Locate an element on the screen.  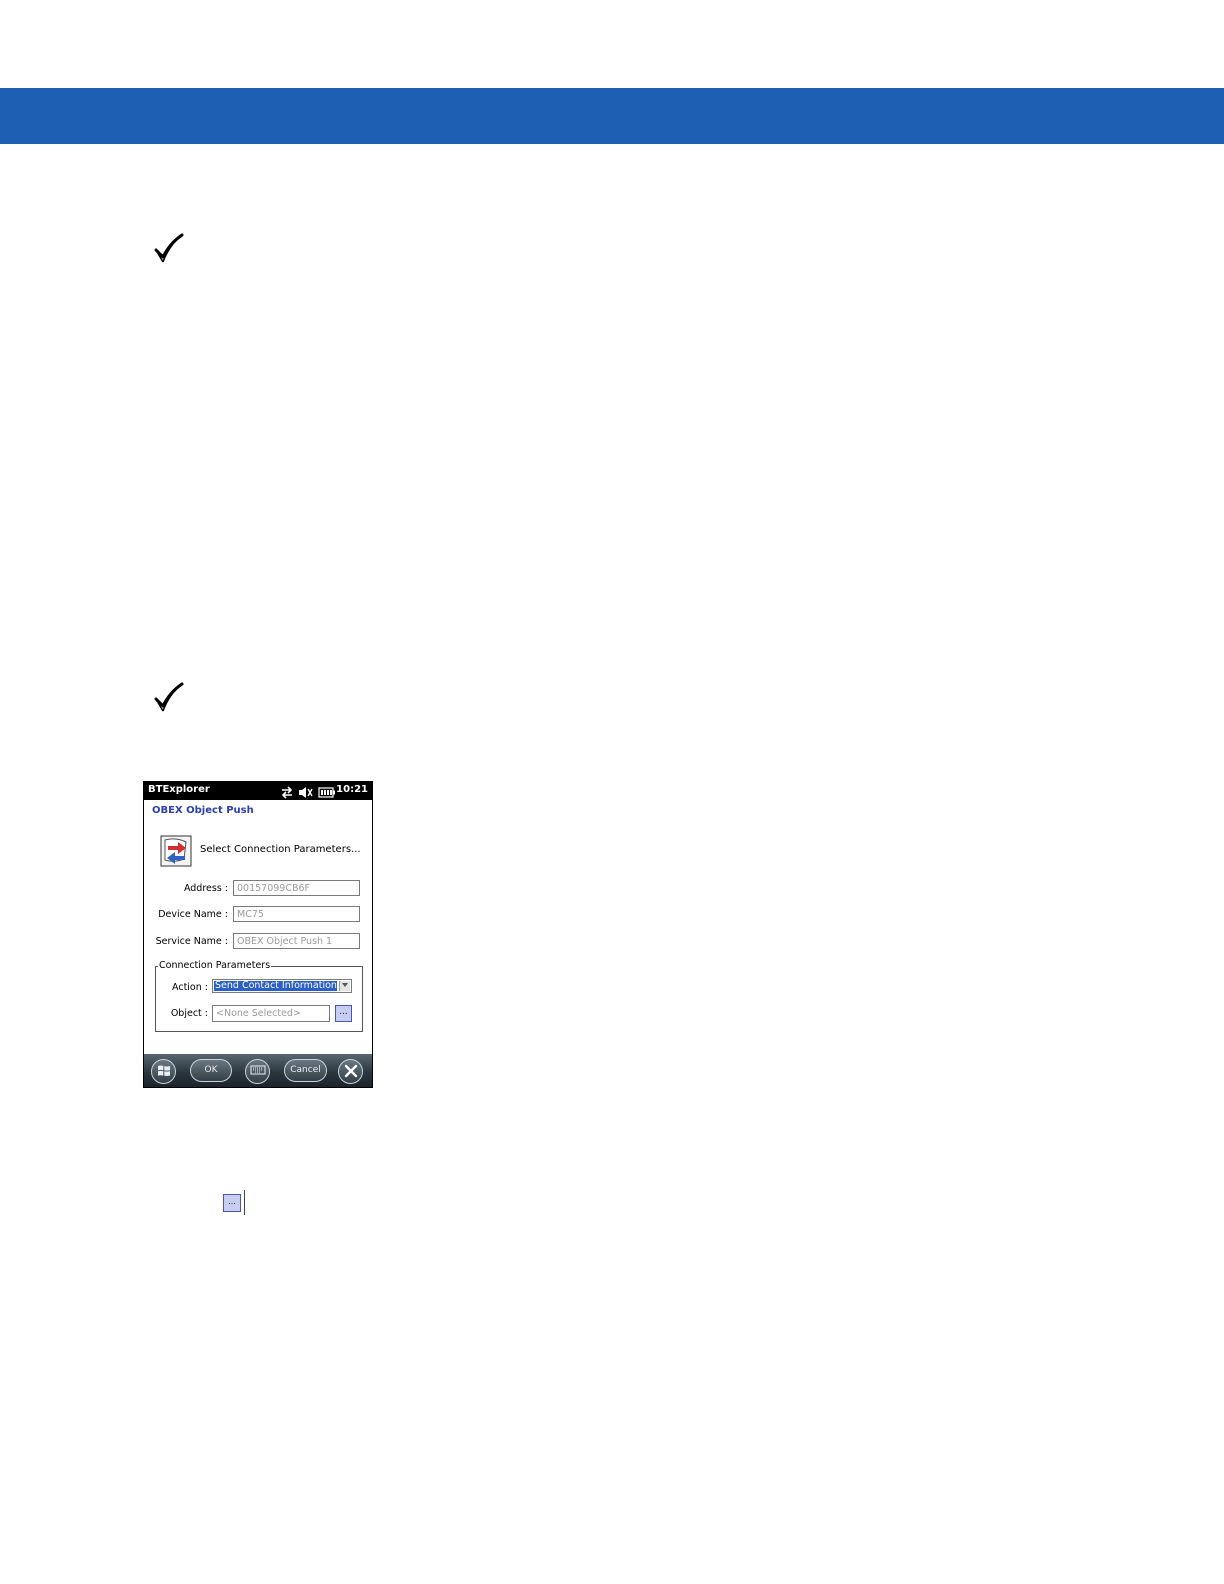
taskbar: OK Cancel is located at coordinates (258, 1070).